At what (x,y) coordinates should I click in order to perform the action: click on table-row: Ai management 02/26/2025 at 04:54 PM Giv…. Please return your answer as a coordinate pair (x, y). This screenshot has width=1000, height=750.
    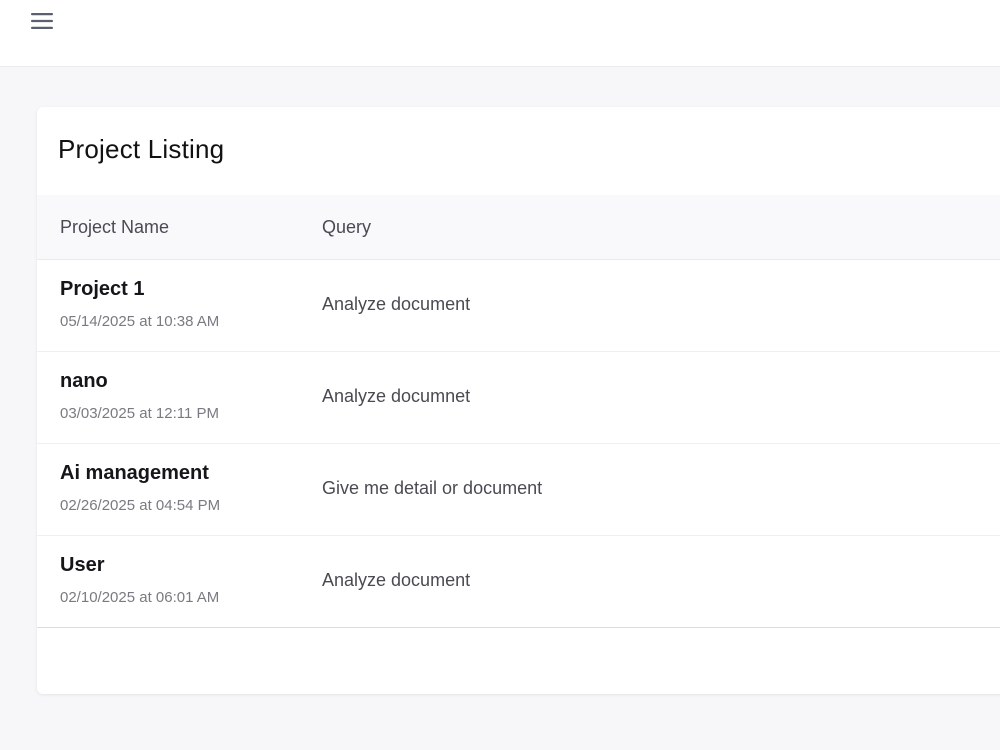
    Looking at the image, I should click on (518, 490).